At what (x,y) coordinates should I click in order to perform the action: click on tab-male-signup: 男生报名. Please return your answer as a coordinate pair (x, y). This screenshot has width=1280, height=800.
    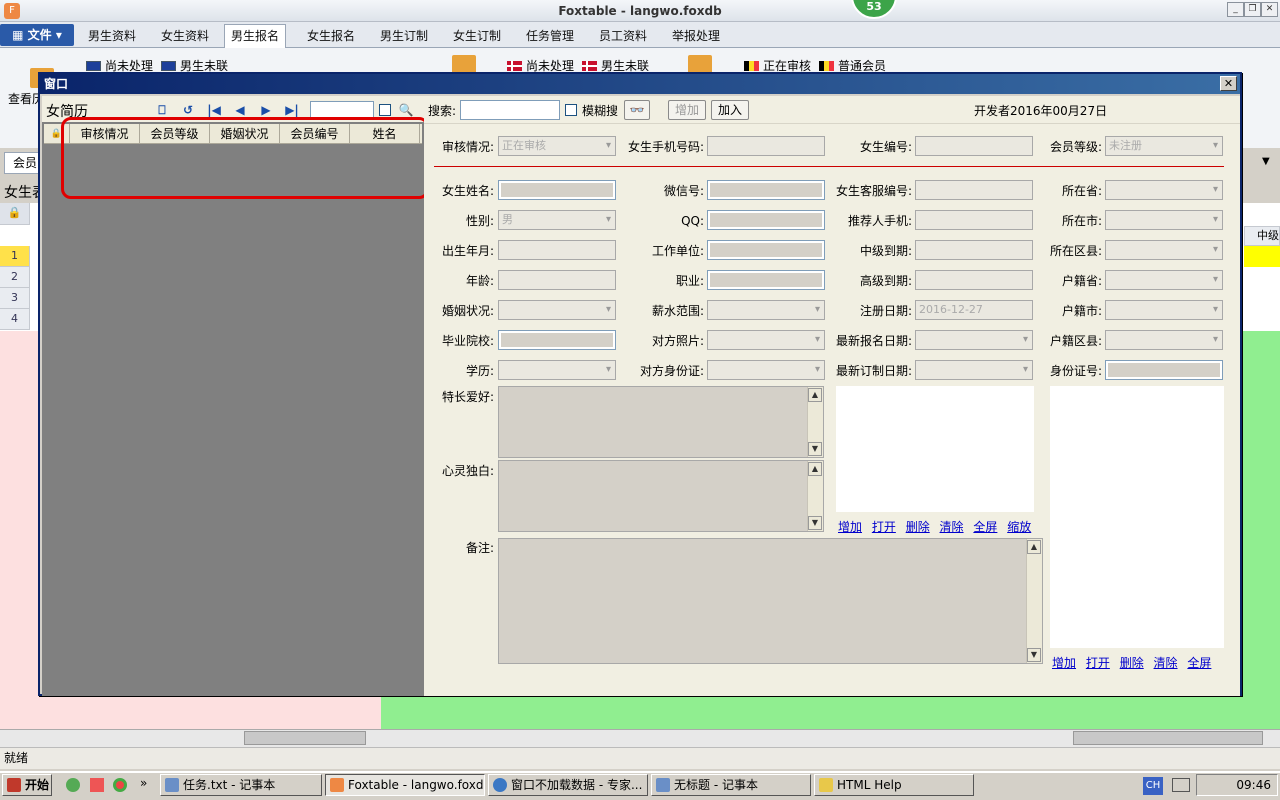
    Looking at the image, I should click on (255, 36).